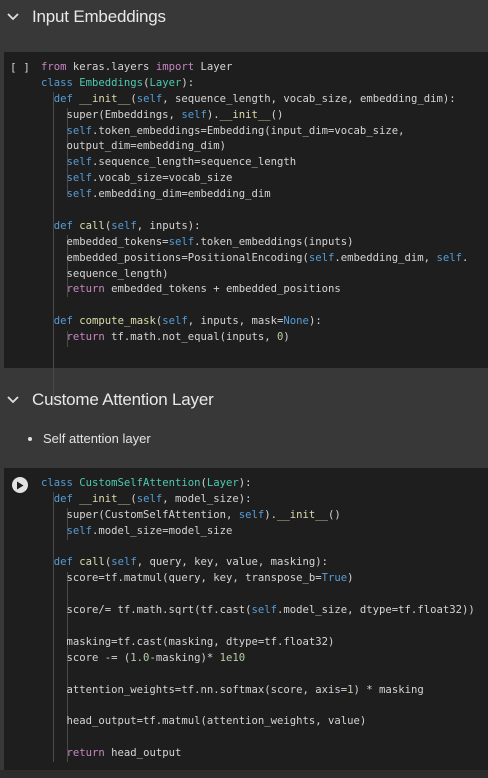 The height and width of the screenshot is (778, 488). I want to click on code-line: self.sequence_length=sequence_length, so click(264, 163).